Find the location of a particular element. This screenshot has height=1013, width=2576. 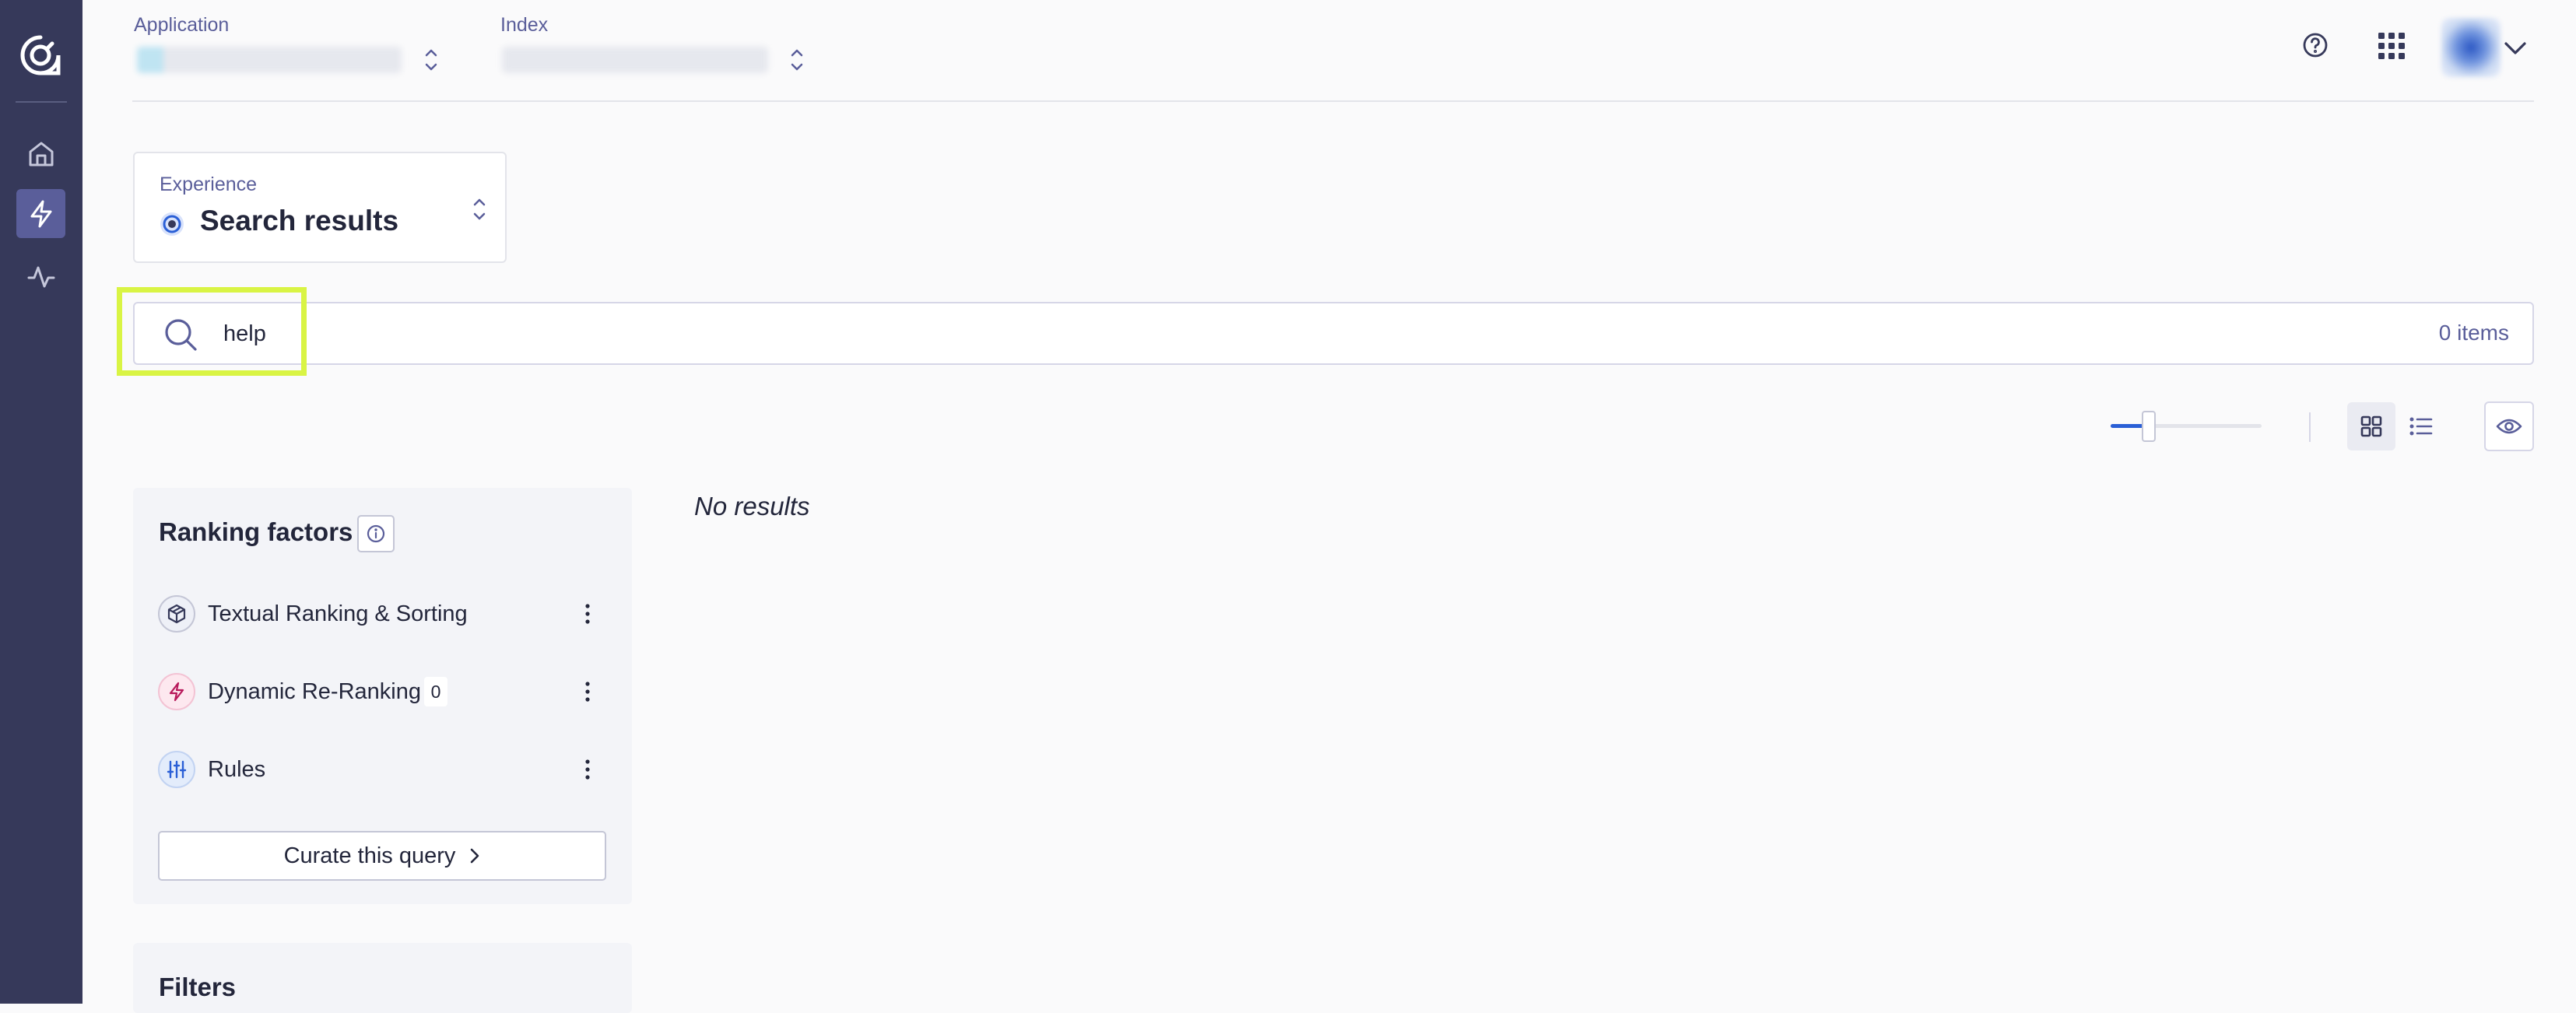

list-view-icon is located at coordinates (2421, 426).